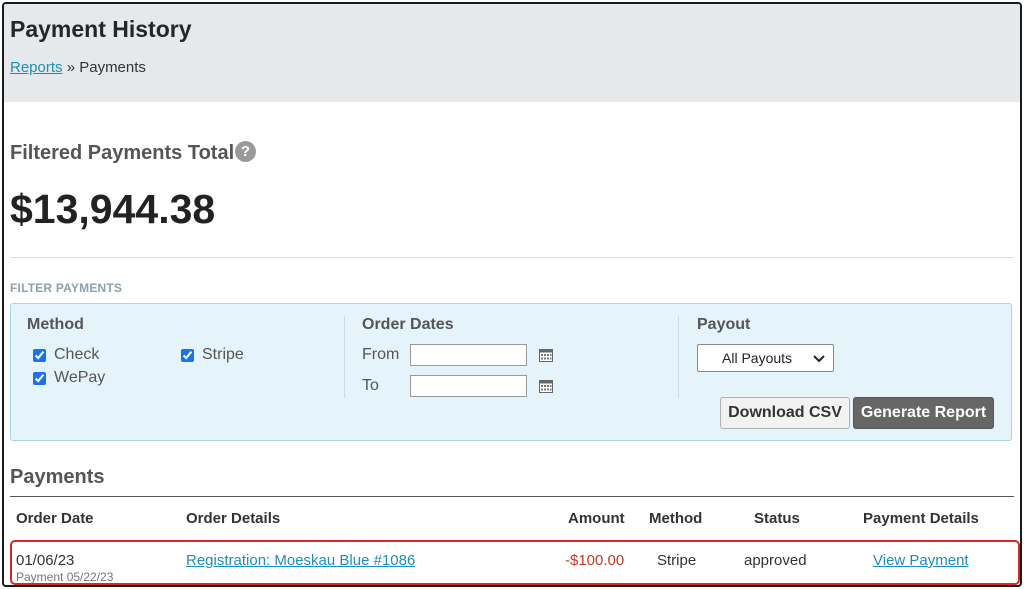 Image resolution: width=1024 pixels, height=589 pixels. What do you see at coordinates (55, 324) in the screenshot?
I see `method-group-title: Method` at bounding box center [55, 324].